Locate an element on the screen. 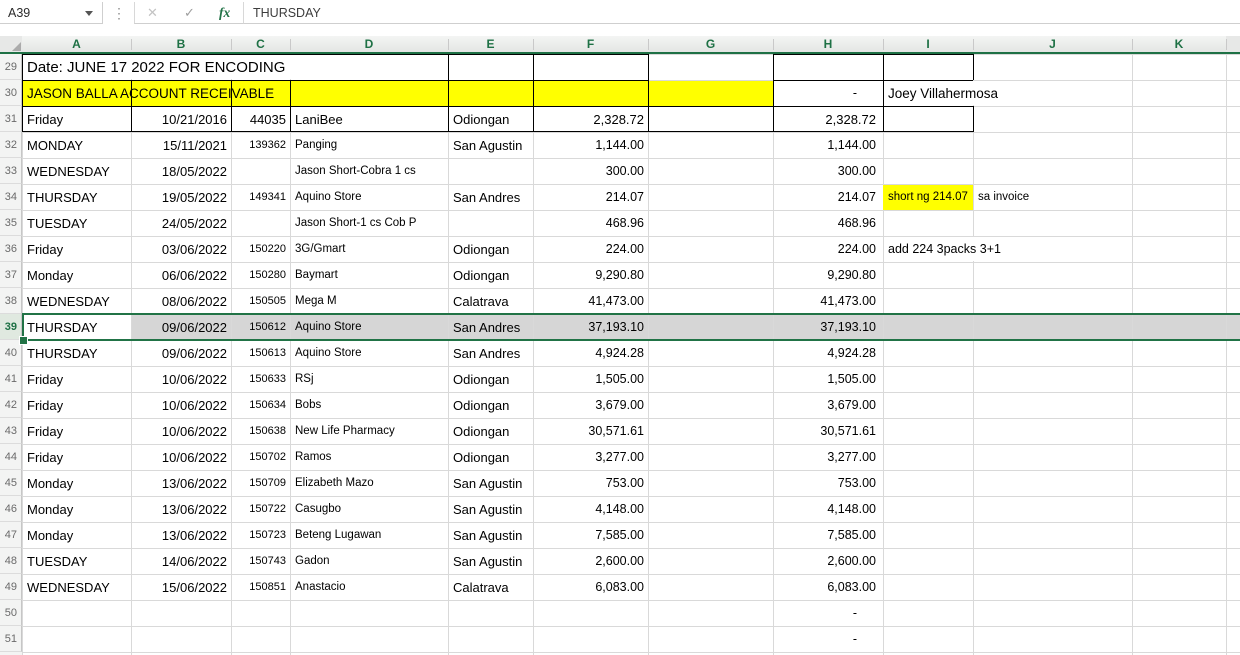  cell-H41: 1,505.00 is located at coordinates (828, 379).